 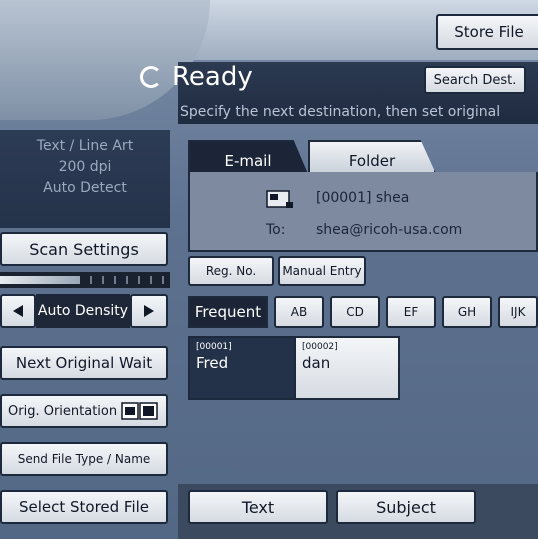 What do you see at coordinates (139, 411) in the screenshot?
I see `orientation-icon` at bounding box center [139, 411].